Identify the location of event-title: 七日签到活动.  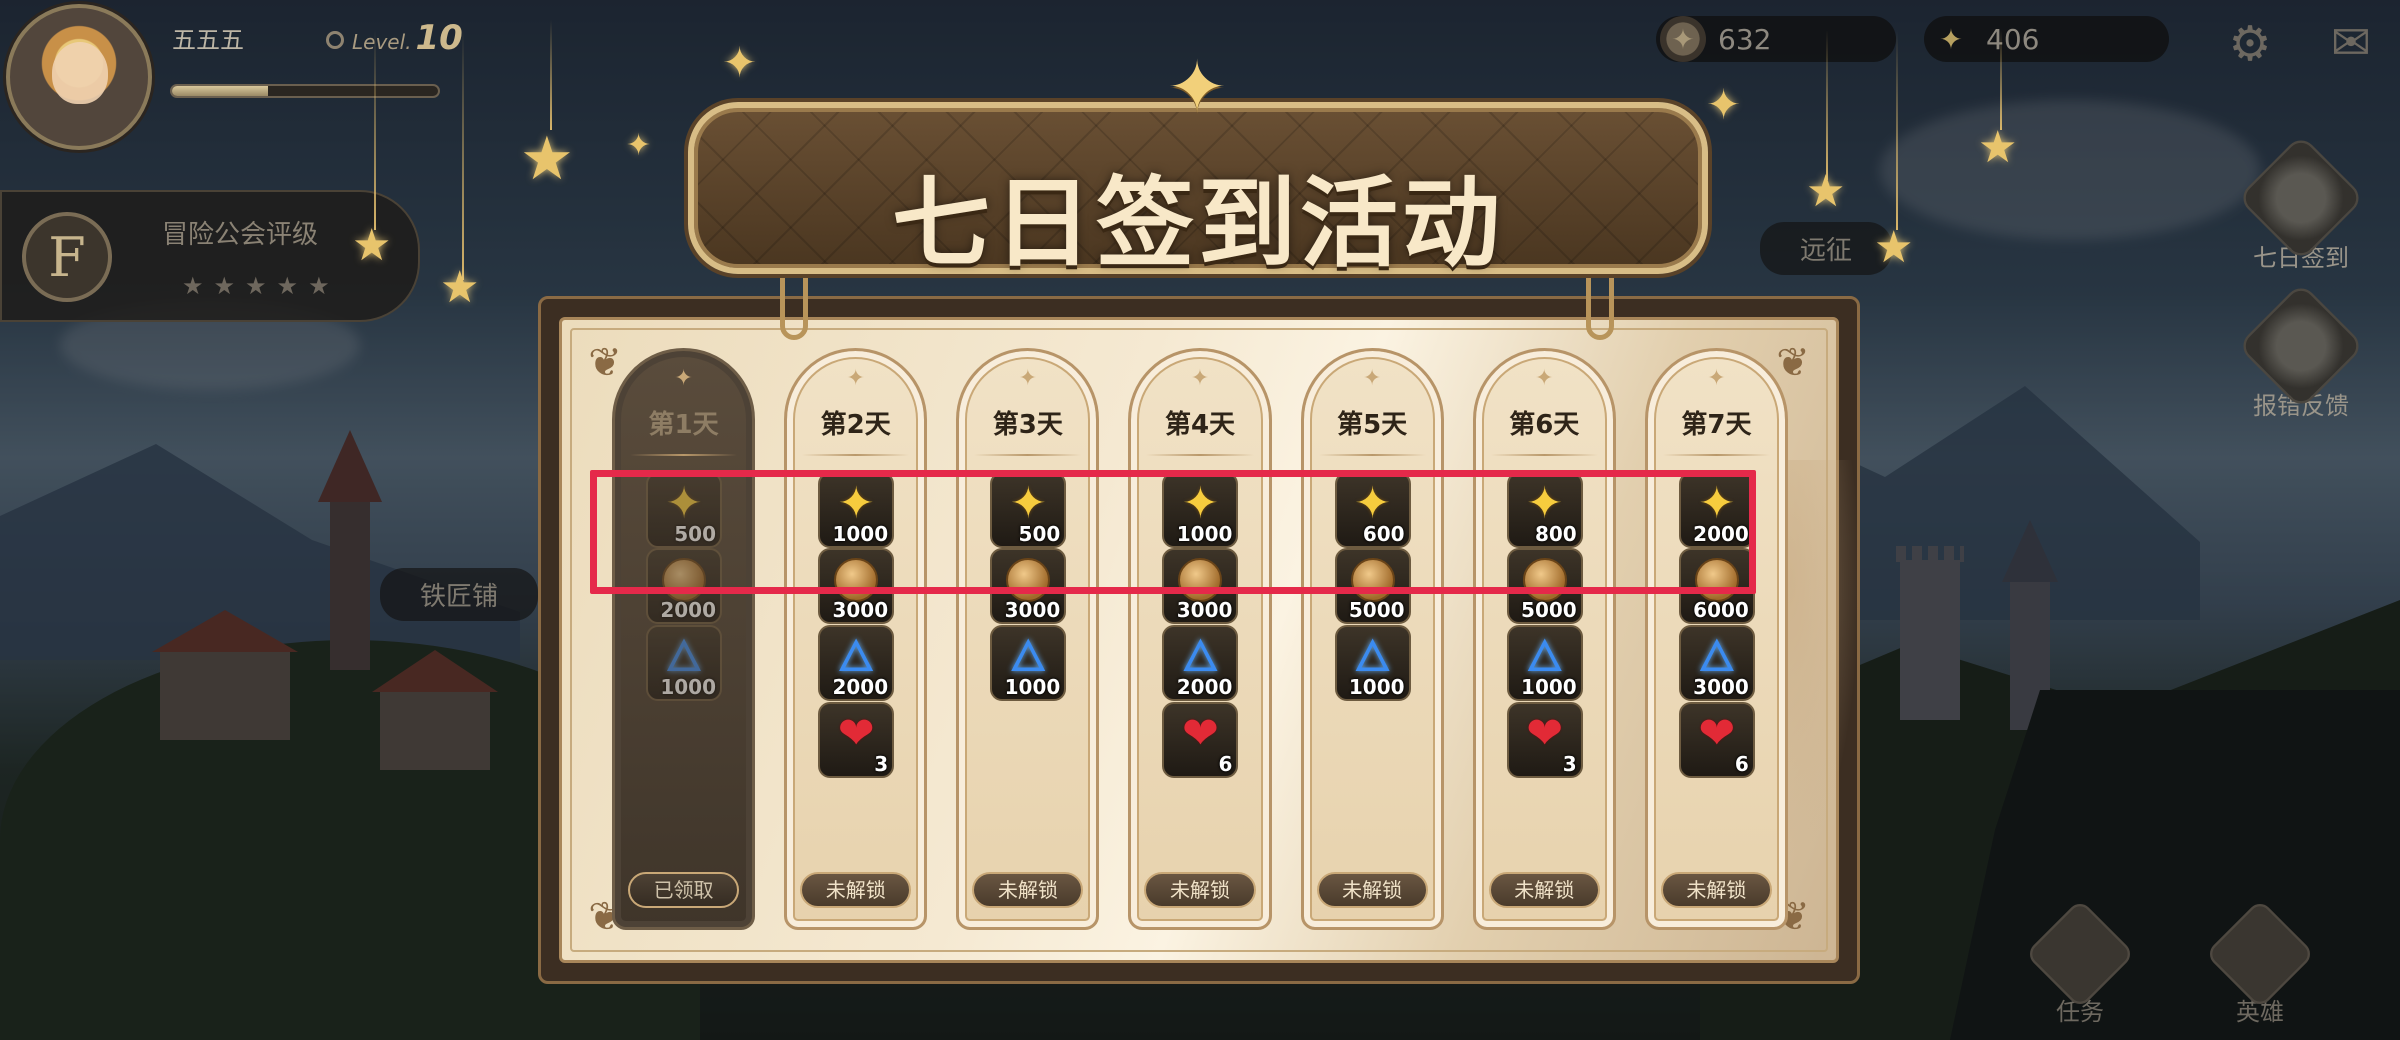
(1197, 223).